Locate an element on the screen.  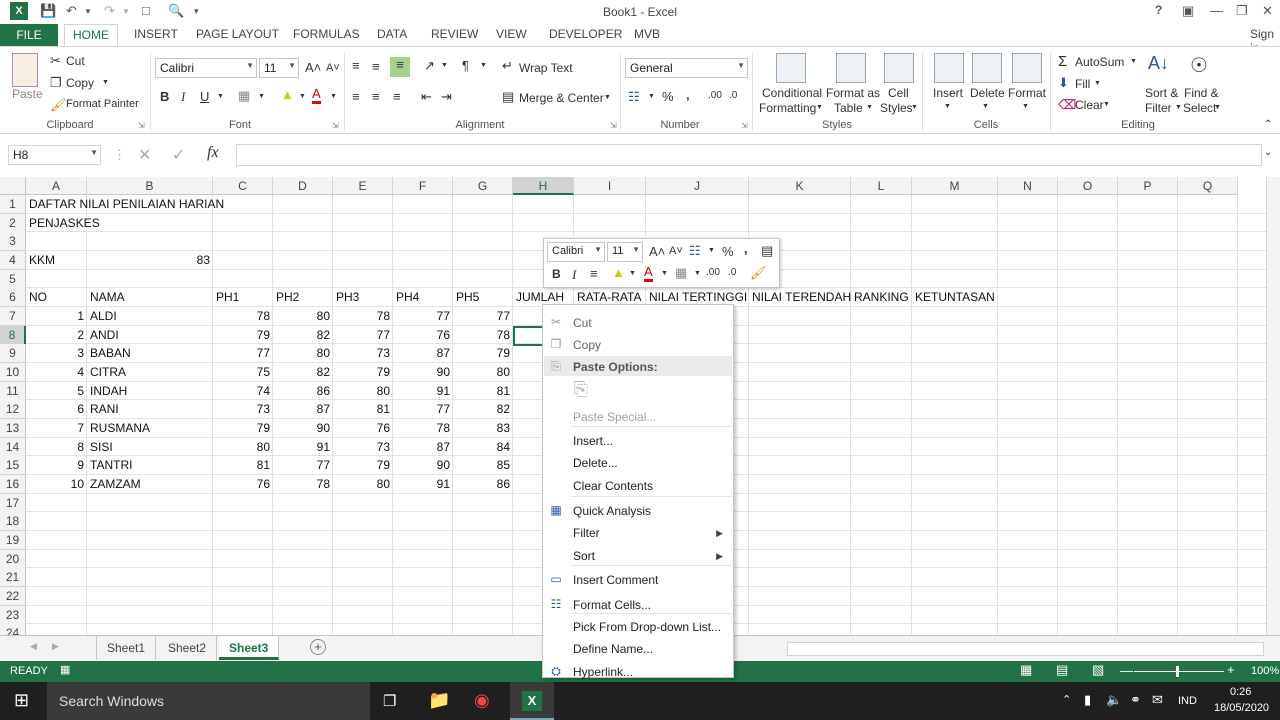
mini-decrease-decimal-icon: .0 is located at coordinates (732, 272).